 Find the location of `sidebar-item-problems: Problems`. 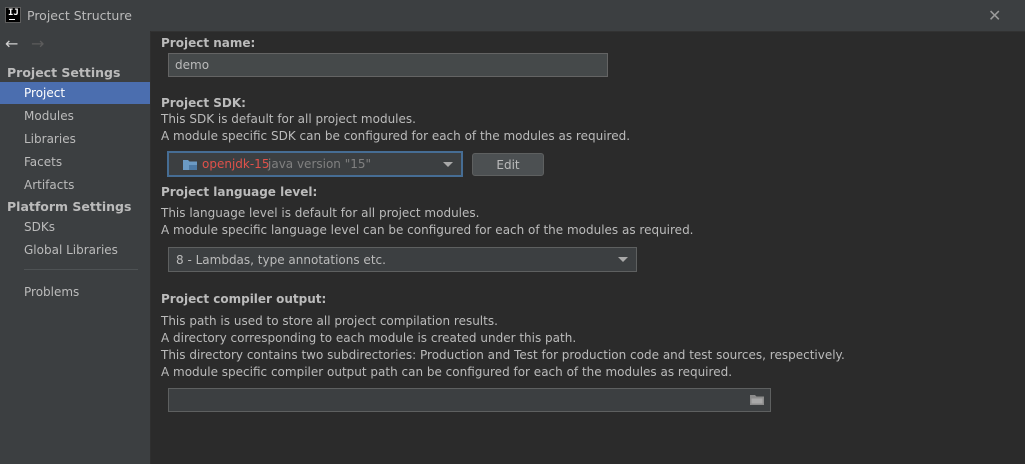

sidebar-item-problems: Problems is located at coordinates (75, 292).